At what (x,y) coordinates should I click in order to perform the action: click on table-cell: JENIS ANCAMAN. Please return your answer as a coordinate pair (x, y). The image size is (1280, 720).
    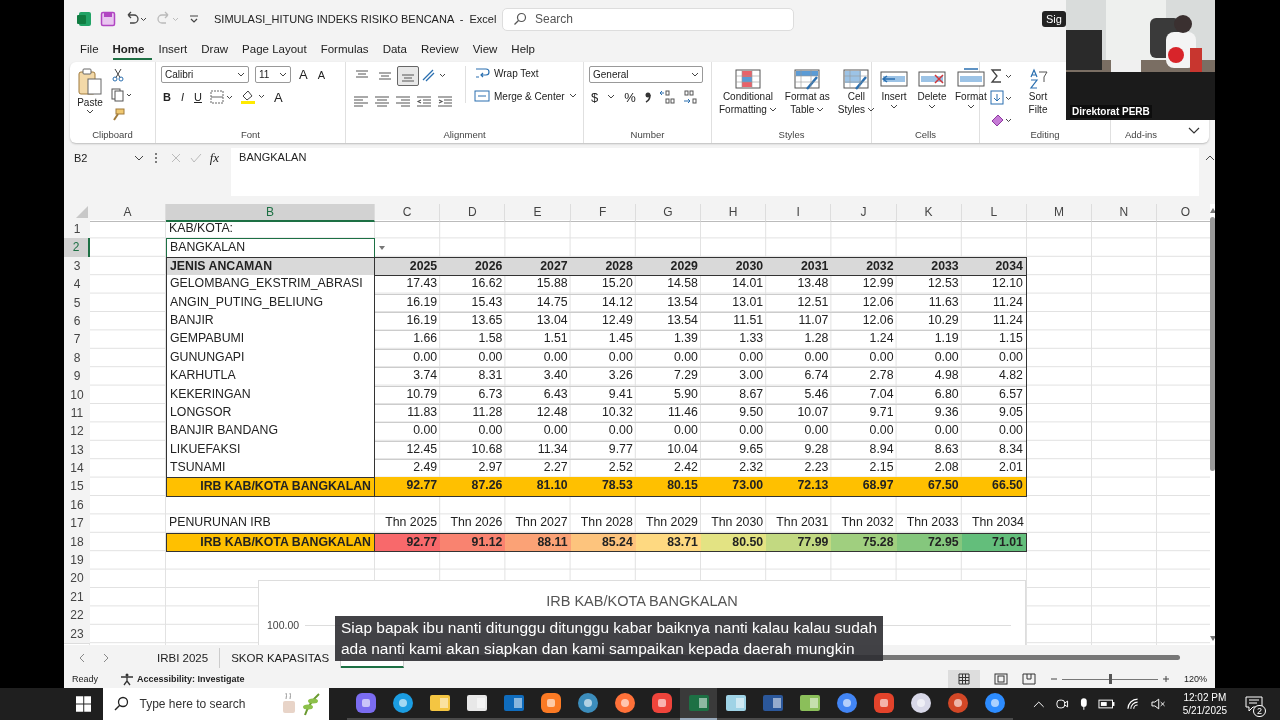
    Looking at the image, I should click on (270, 266).